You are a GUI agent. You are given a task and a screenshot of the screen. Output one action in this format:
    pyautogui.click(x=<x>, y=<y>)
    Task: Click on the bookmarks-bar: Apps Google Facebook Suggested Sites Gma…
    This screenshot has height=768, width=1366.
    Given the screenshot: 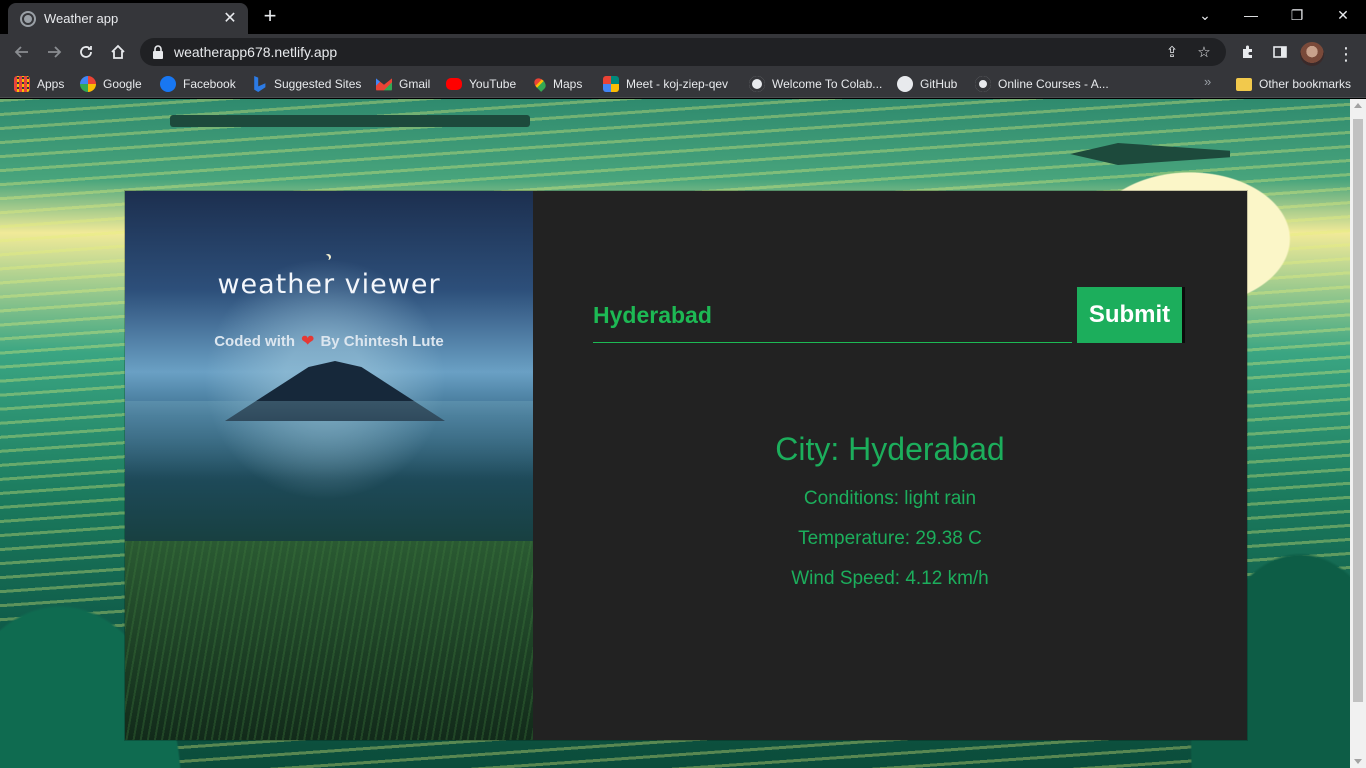 What is the action you would take?
    pyautogui.click(x=683, y=84)
    